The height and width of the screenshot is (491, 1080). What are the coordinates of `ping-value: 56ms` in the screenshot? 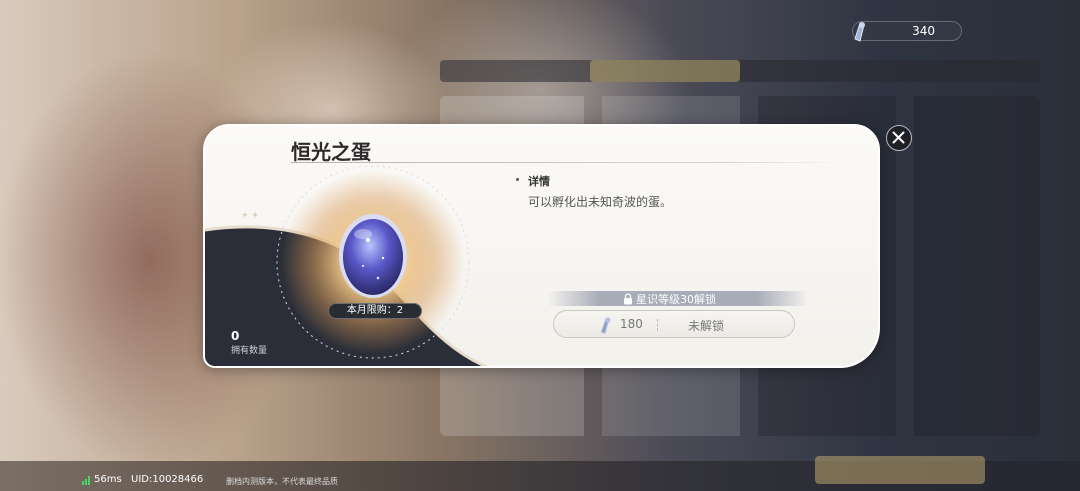 It's located at (108, 479).